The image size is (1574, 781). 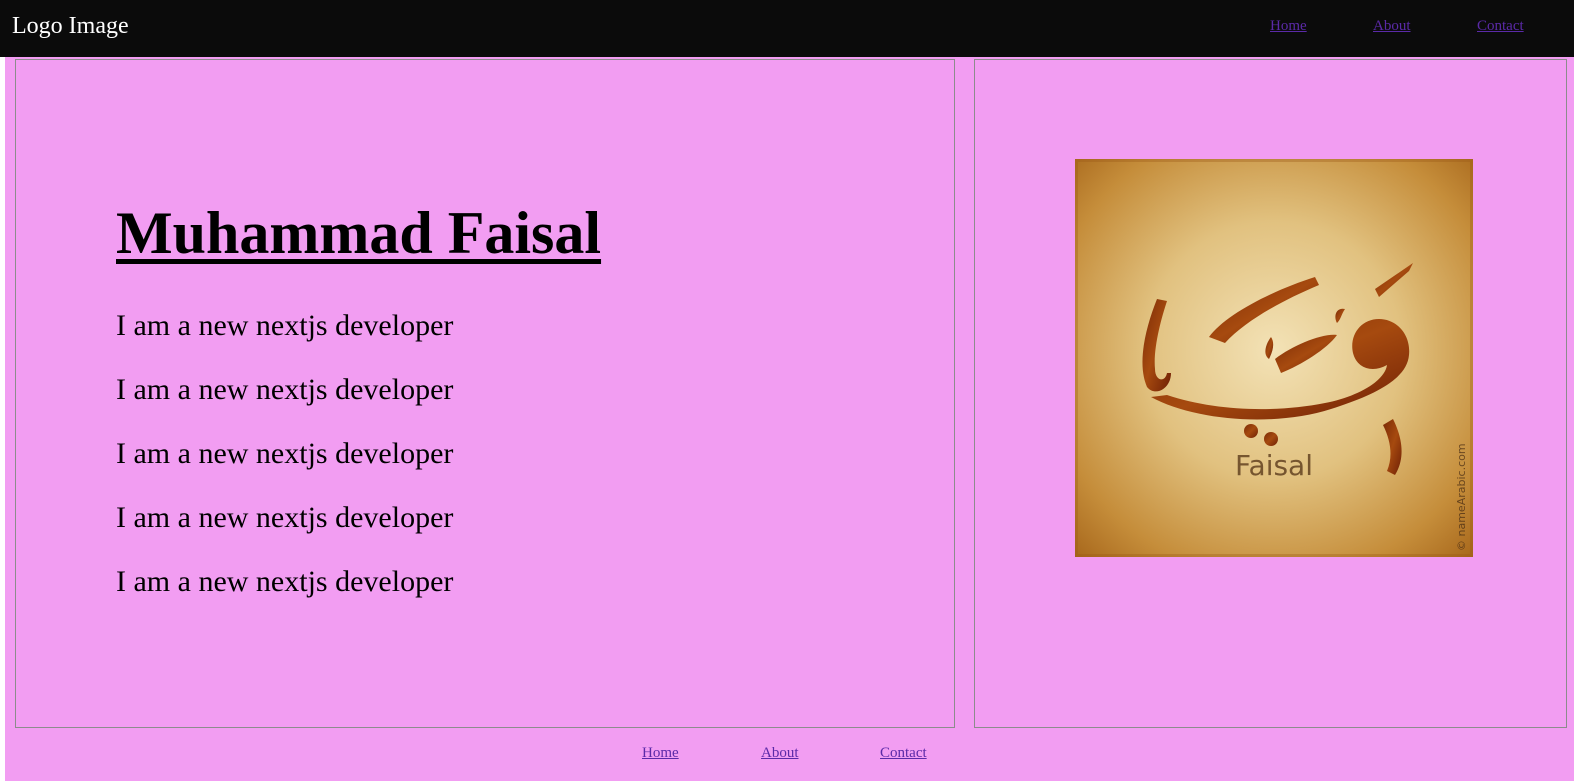 I want to click on logo-text: Logo Image, so click(x=70, y=26).